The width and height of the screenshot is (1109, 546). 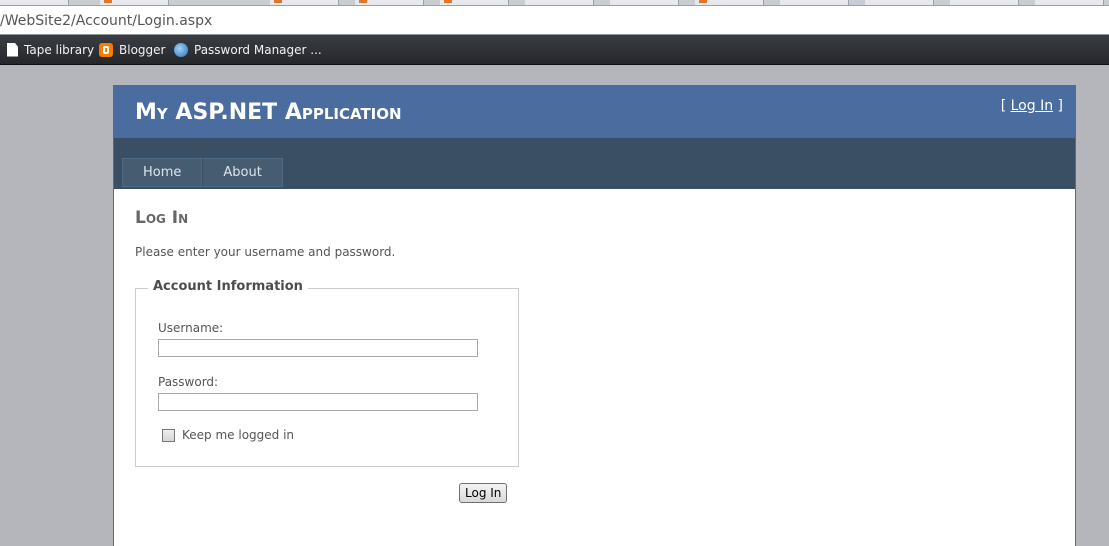 What do you see at coordinates (483, 493) in the screenshot?
I see `login-button: Log In` at bounding box center [483, 493].